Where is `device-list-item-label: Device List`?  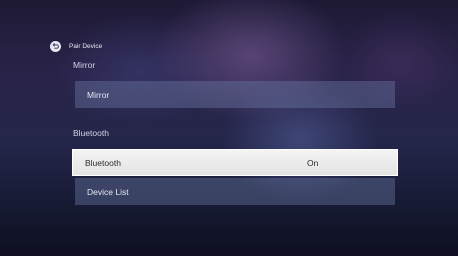
device-list-item-label: Device List is located at coordinates (108, 191).